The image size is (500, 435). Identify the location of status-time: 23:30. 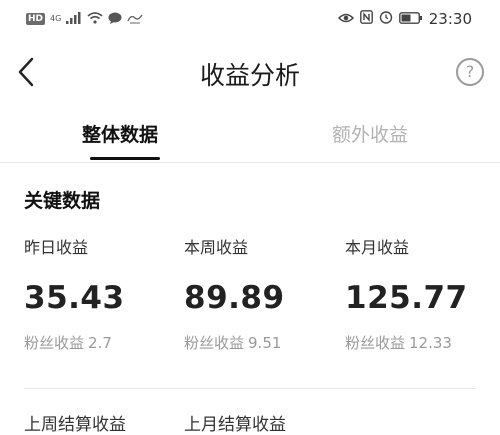
(450, 18).